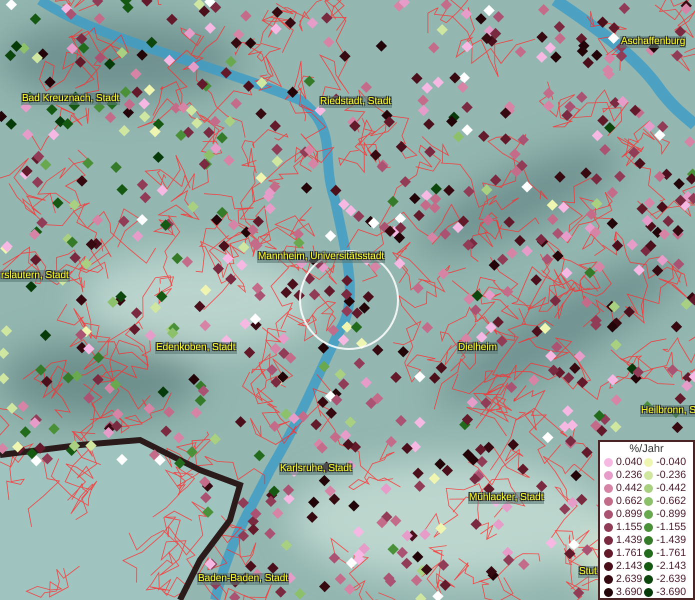 This screenshot has height=600, width=695. What do you see at coordinates (477, 348) in the screenshot?
I see `place-label: Dielheim` at bounding box center [477, 348].